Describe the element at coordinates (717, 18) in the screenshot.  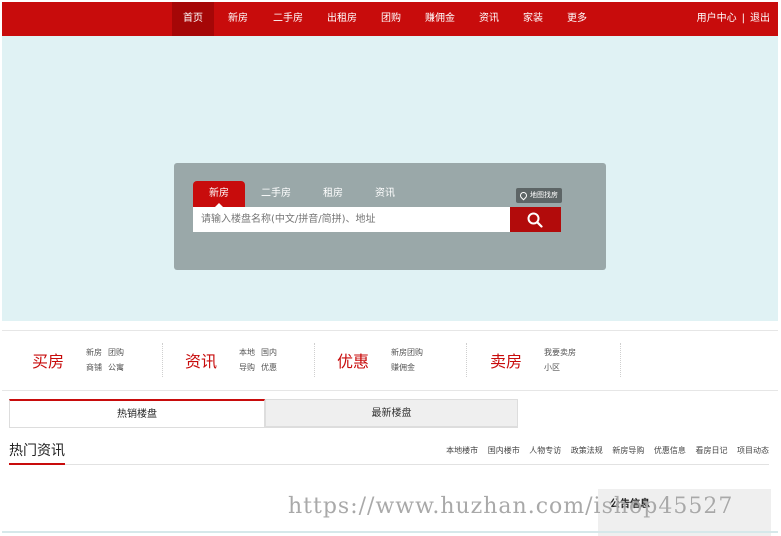
I see `user-center-link: 用户中心` at that location.